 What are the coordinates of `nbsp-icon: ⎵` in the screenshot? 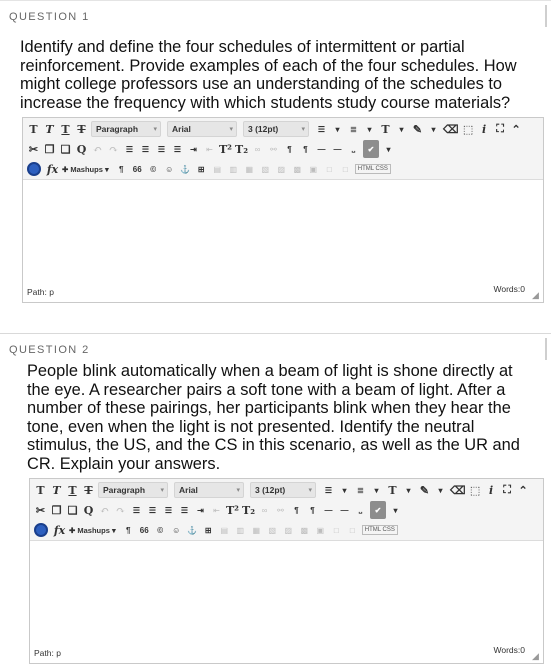 It's located at (360, 510).